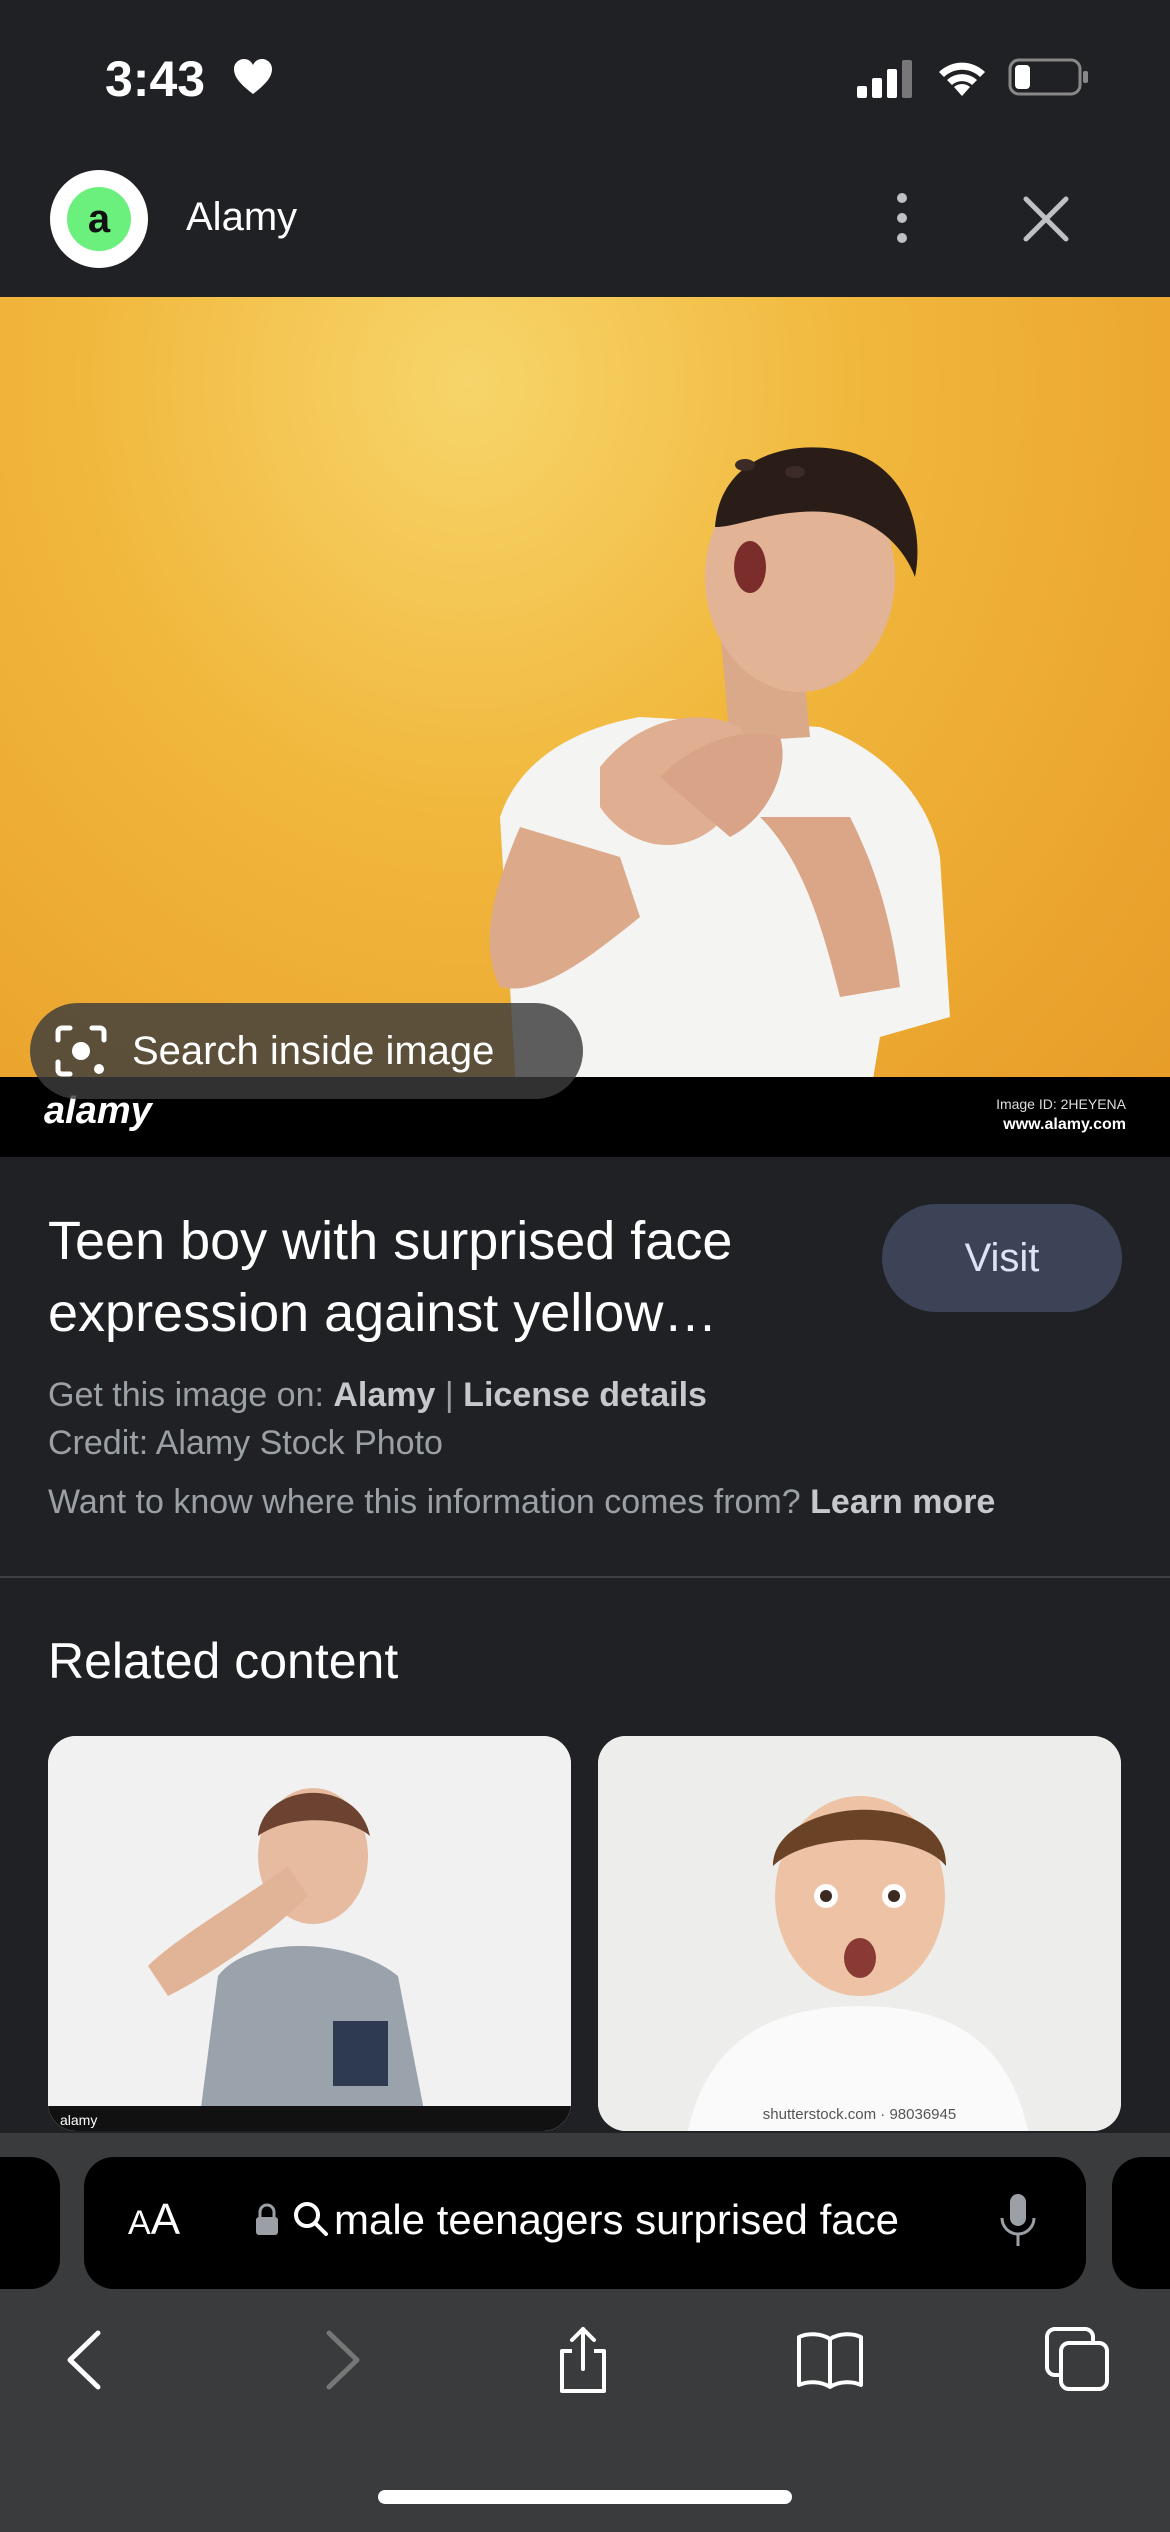 The width and height of the screenshot is (1170, 2532). I want to click on license-details-link: License details, so click(585, 1395).